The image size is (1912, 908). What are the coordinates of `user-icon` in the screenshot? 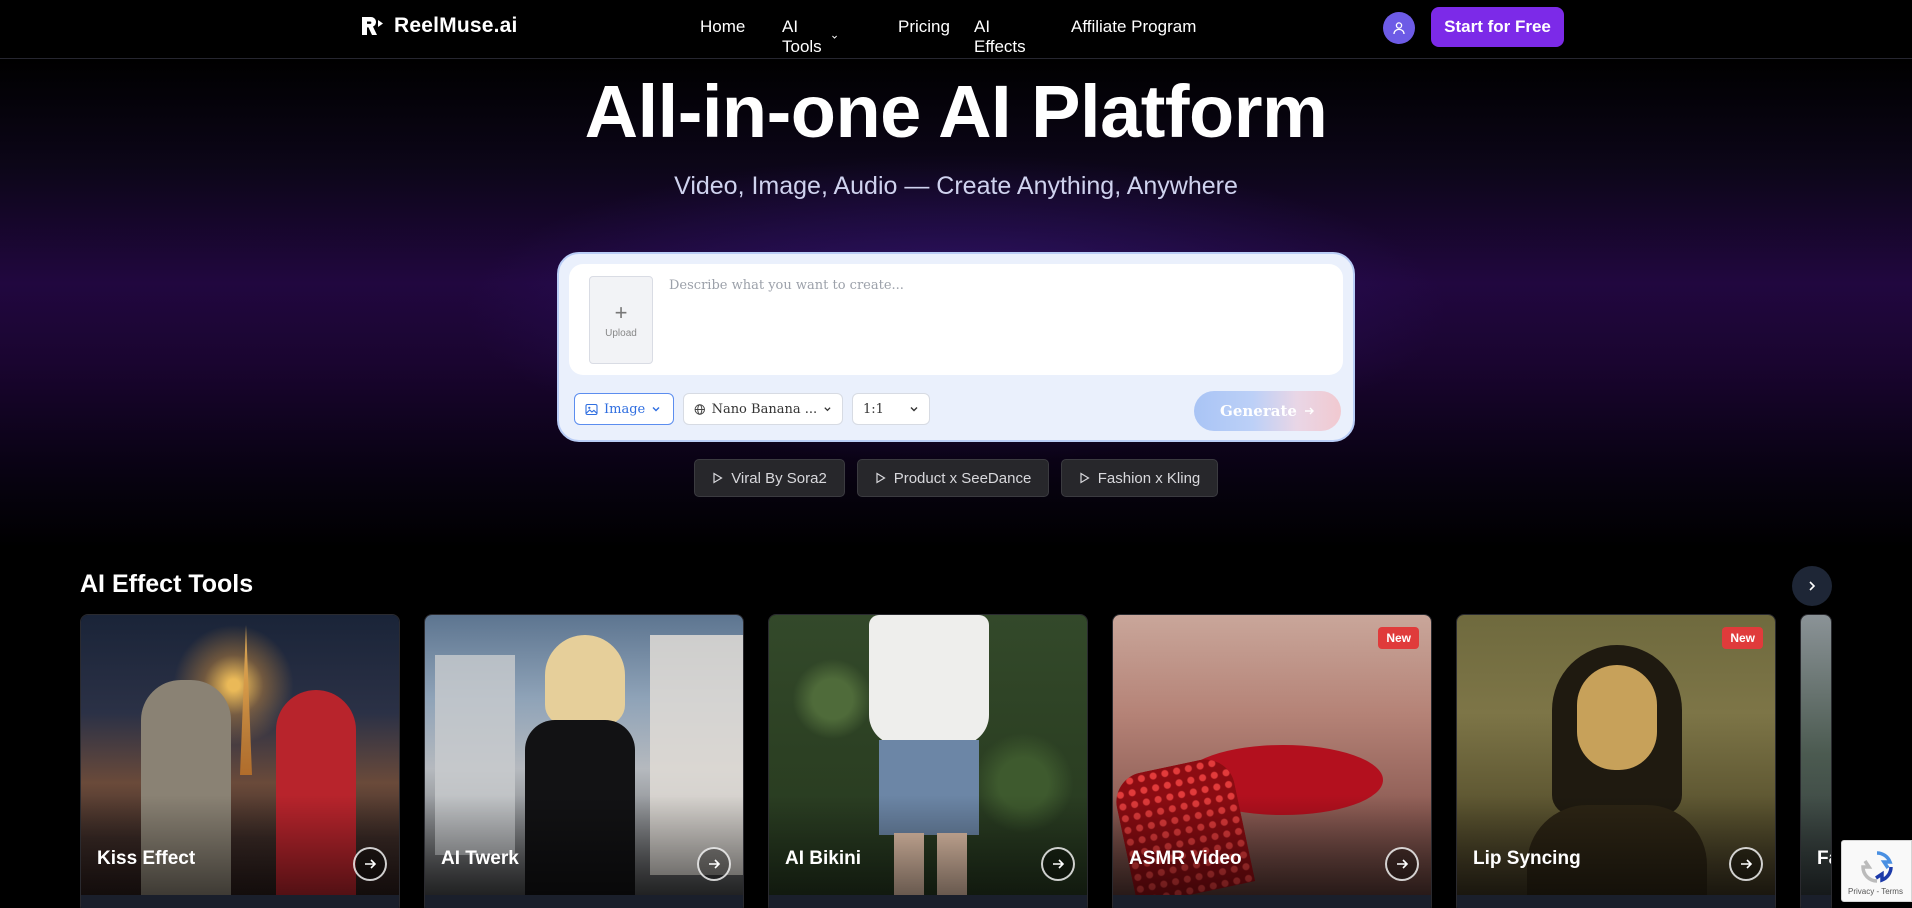 It's located at (1399, 28).